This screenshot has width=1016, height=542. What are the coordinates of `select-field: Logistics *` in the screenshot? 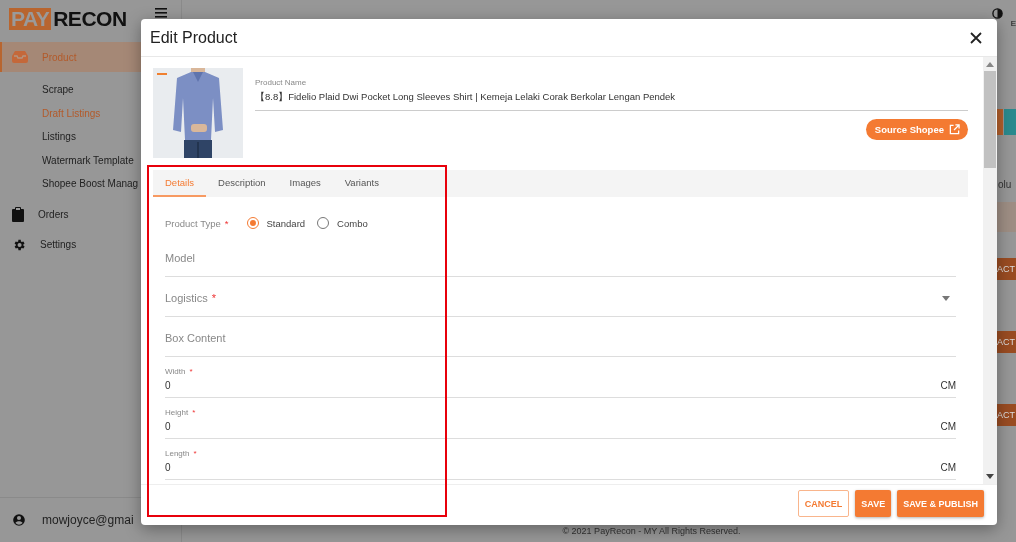 It's located at (560, 297).